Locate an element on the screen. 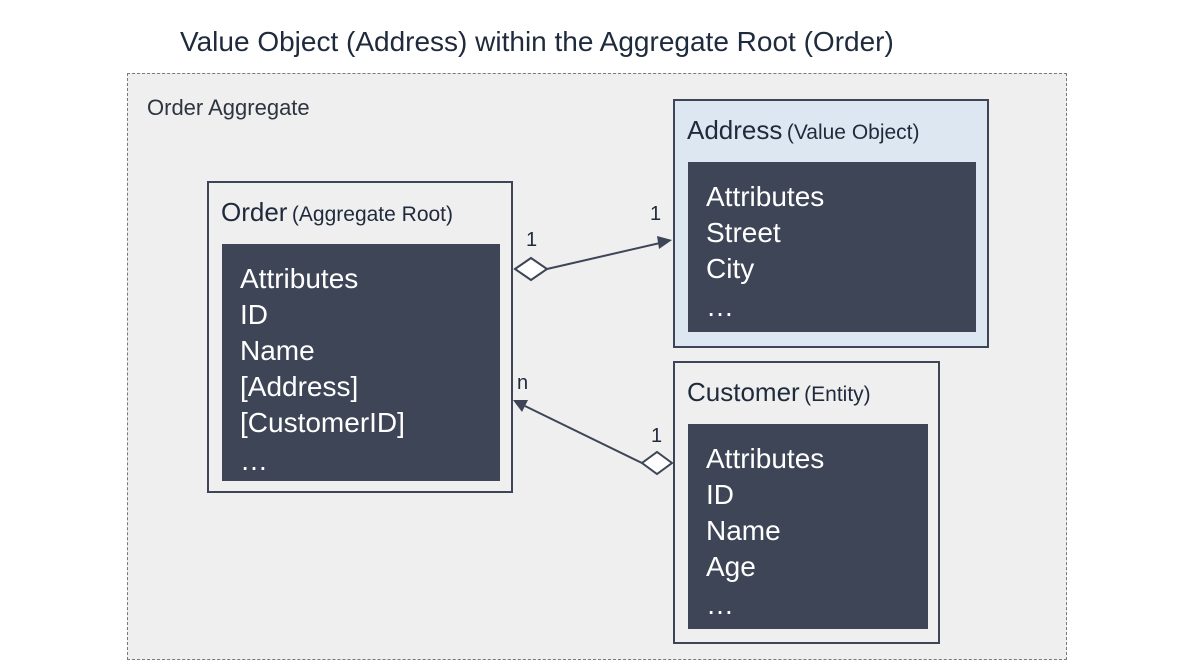 This screenshot has width=1192, height=672. order-address-line is located at coordinates (603, 256).